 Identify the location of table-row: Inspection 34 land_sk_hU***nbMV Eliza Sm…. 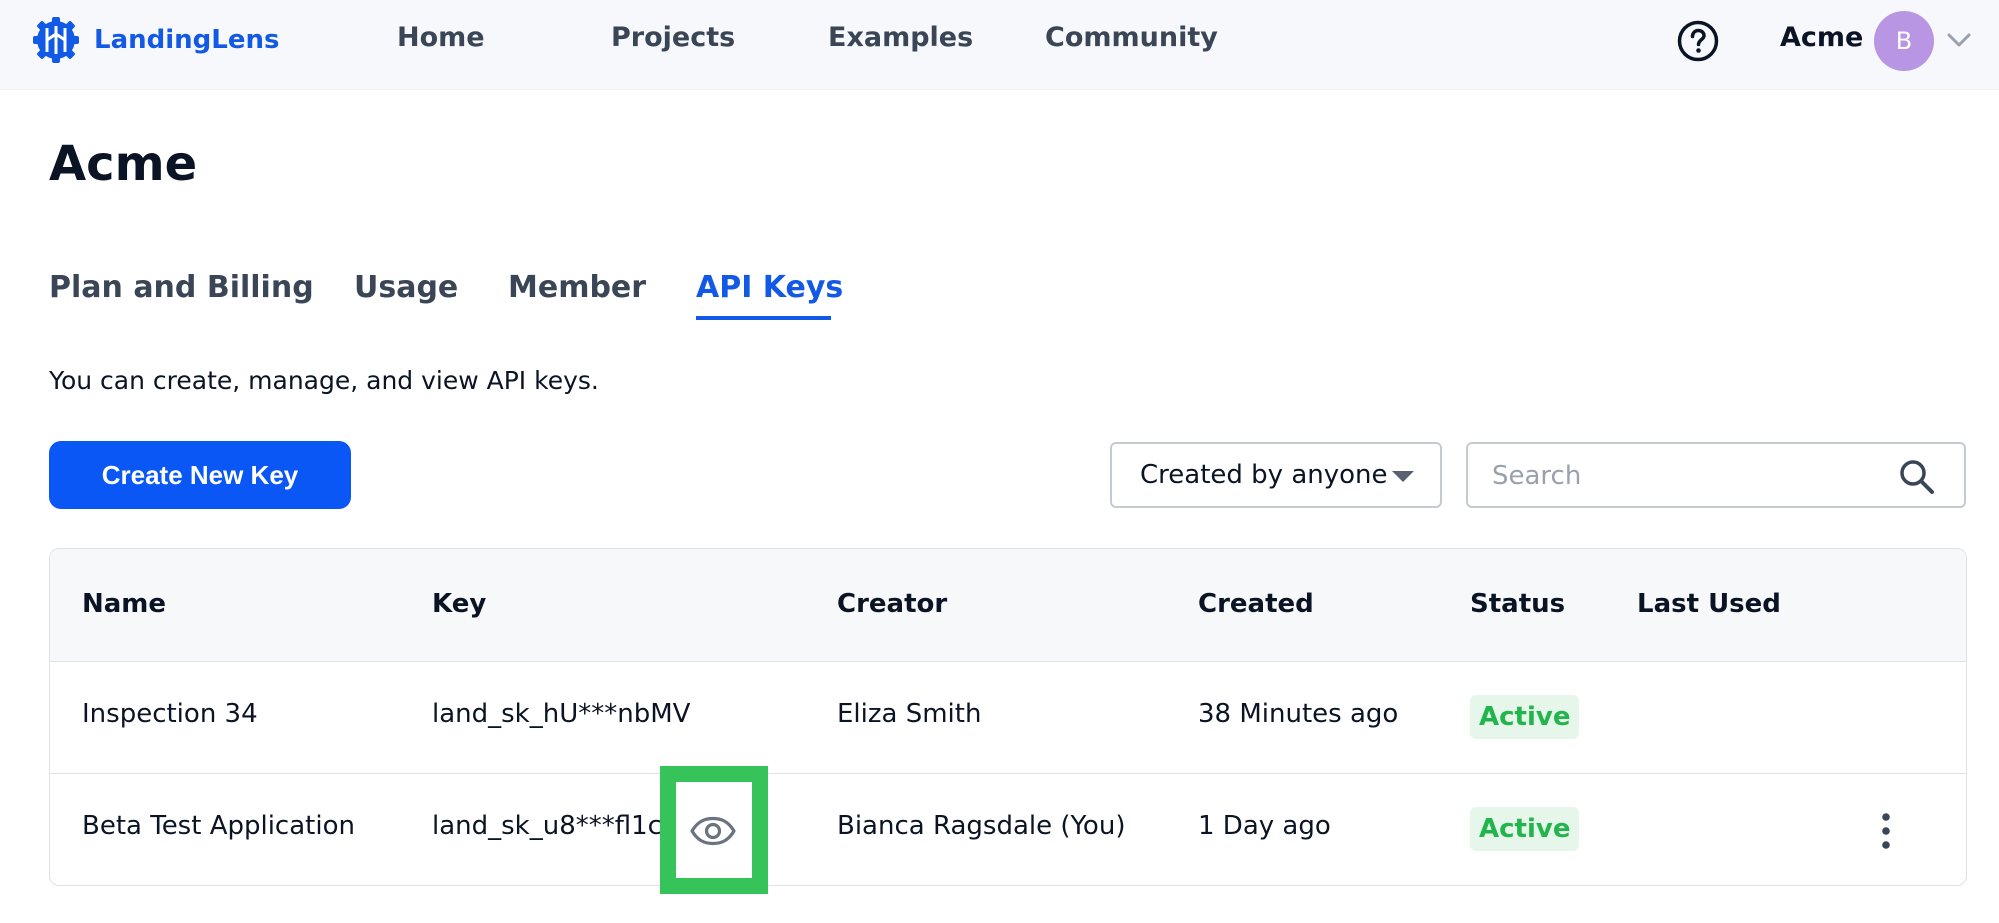
(1008, 718).